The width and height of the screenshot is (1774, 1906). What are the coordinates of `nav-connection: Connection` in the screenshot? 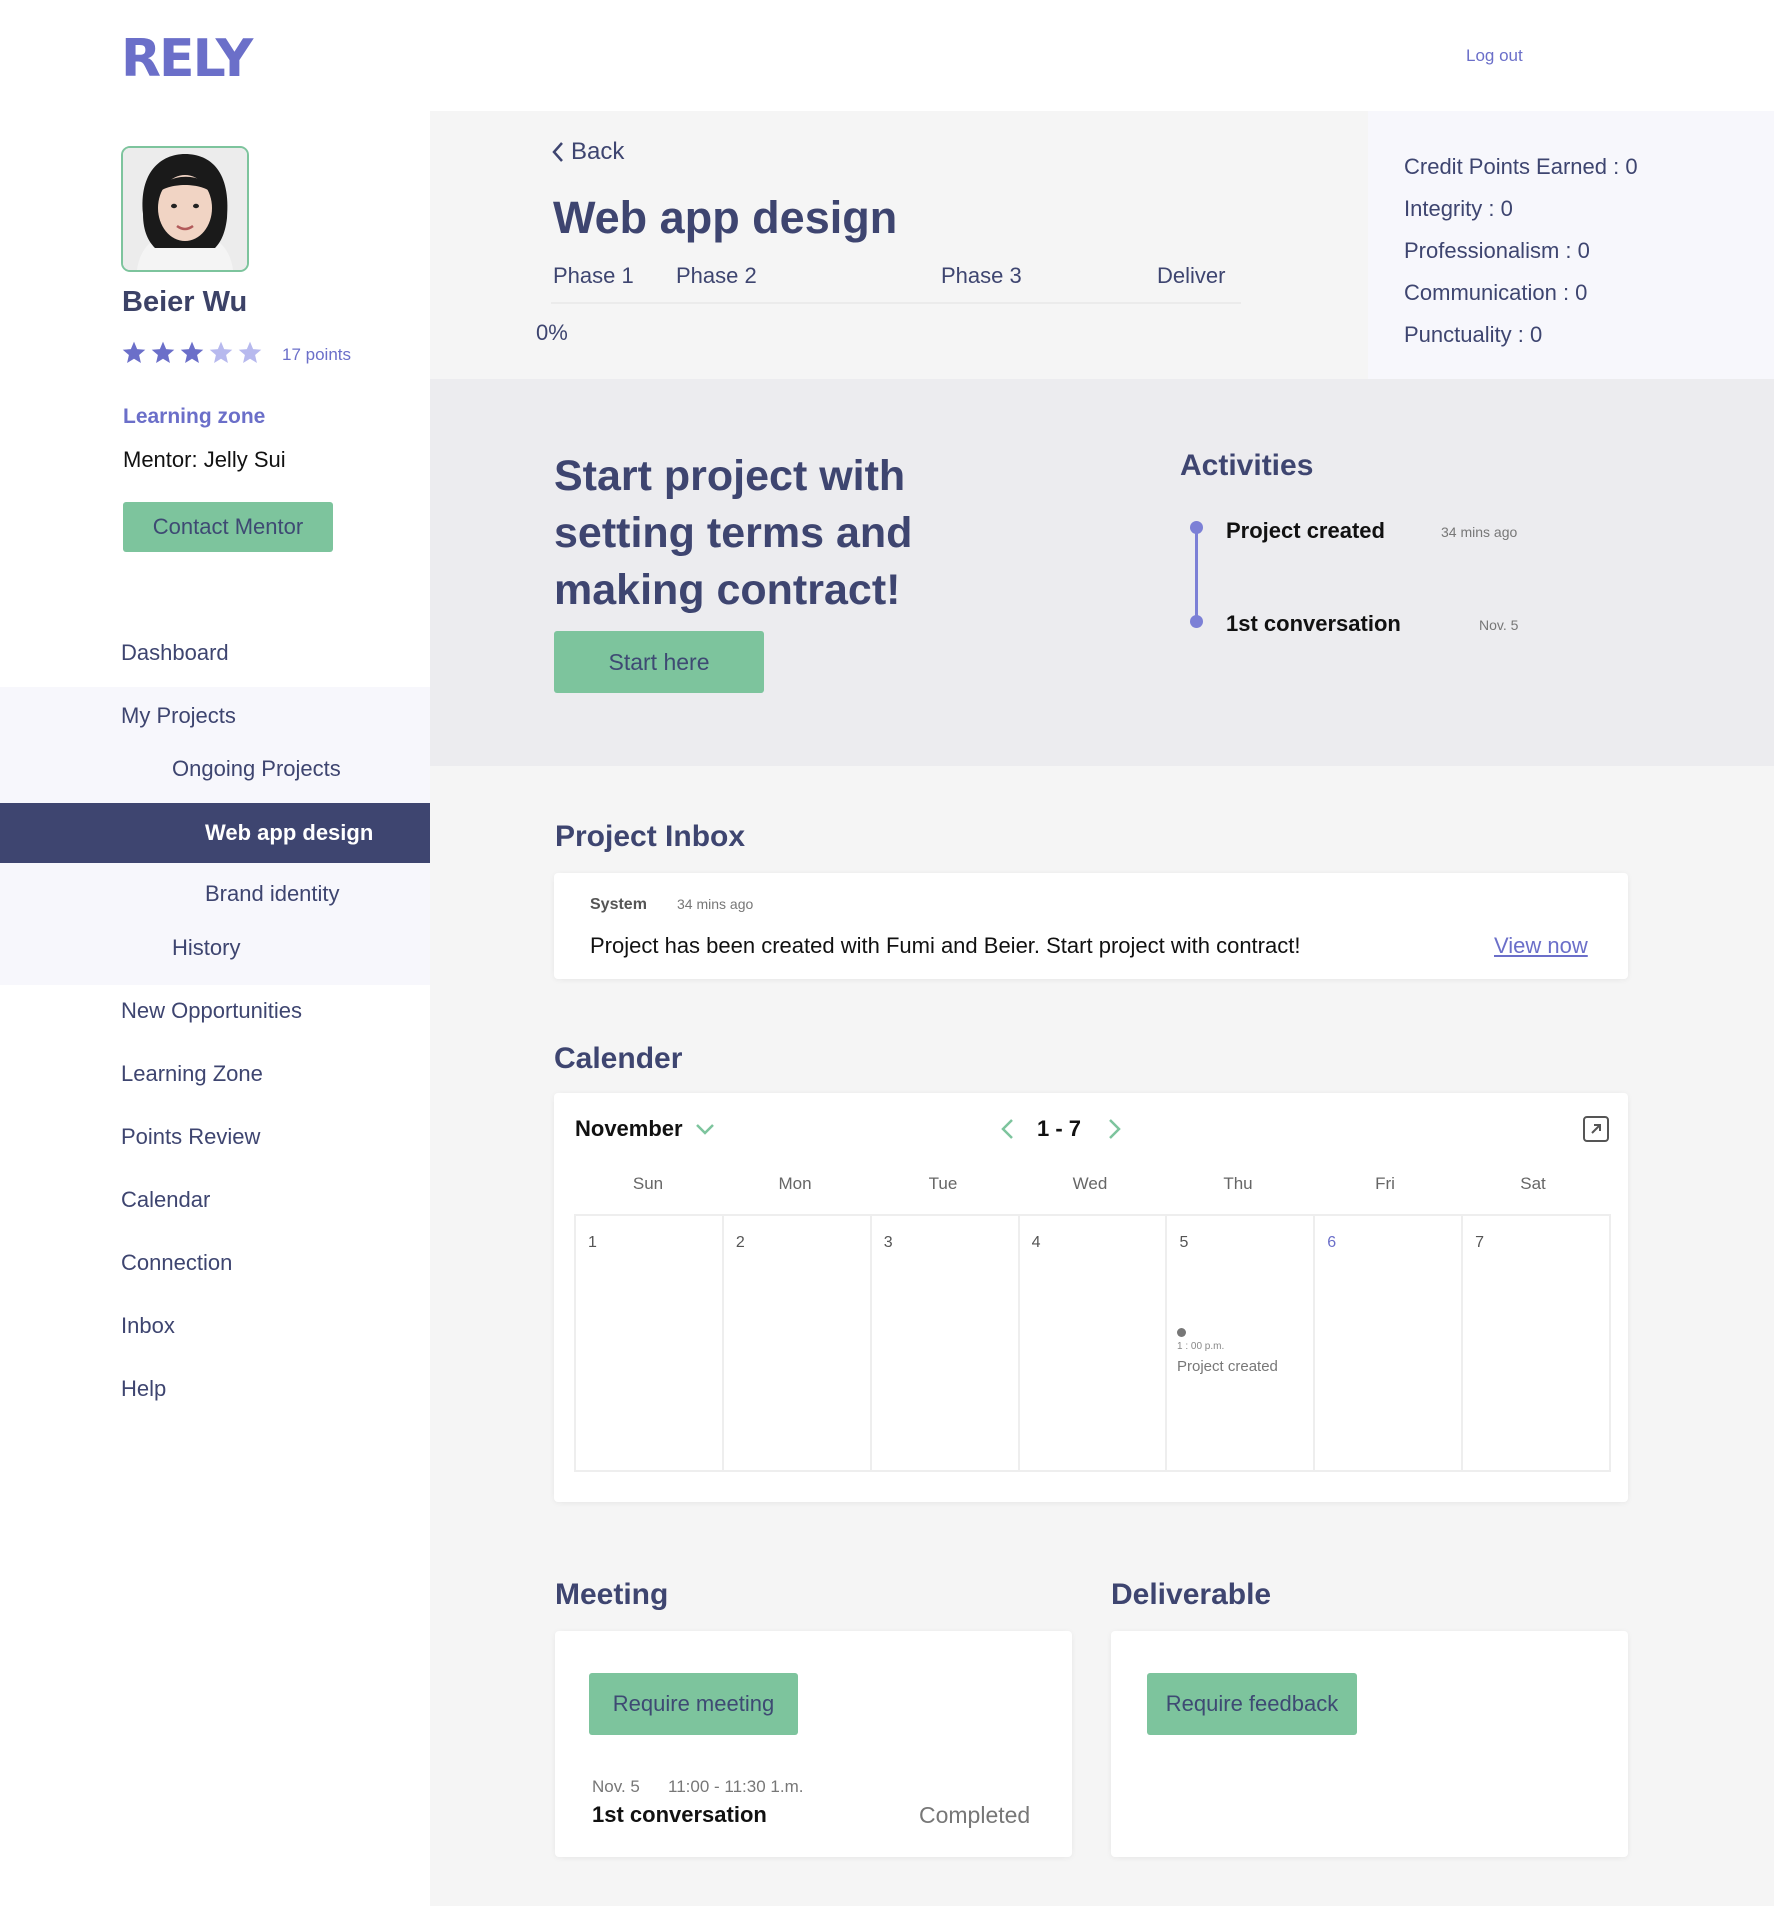 It's located at (176, 1263).